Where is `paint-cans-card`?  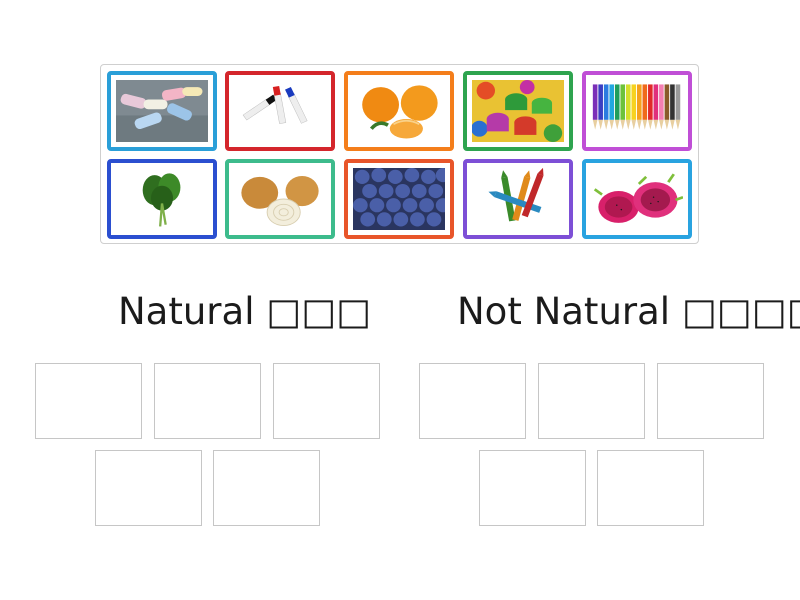
paint-cans-card is located at coordinates (518, 111).